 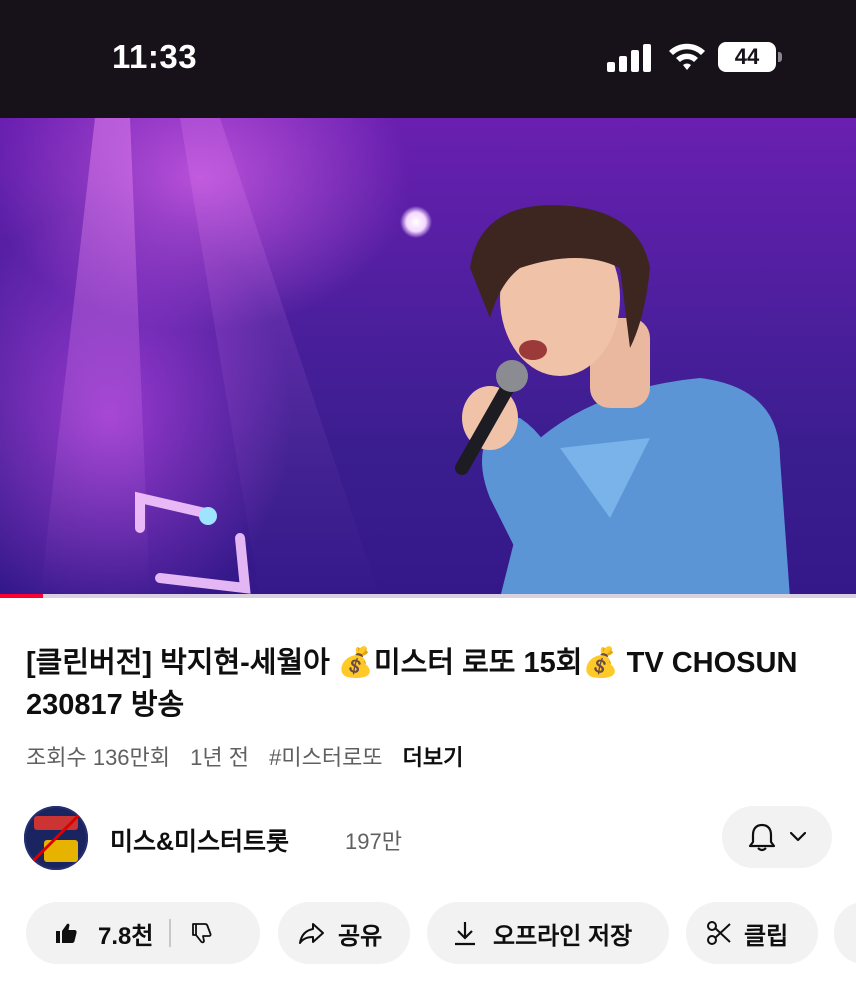 What do you see at coordinates (845, 933) in the screenshot?
I see `more-actions-button` at bounding box center [845, 933].